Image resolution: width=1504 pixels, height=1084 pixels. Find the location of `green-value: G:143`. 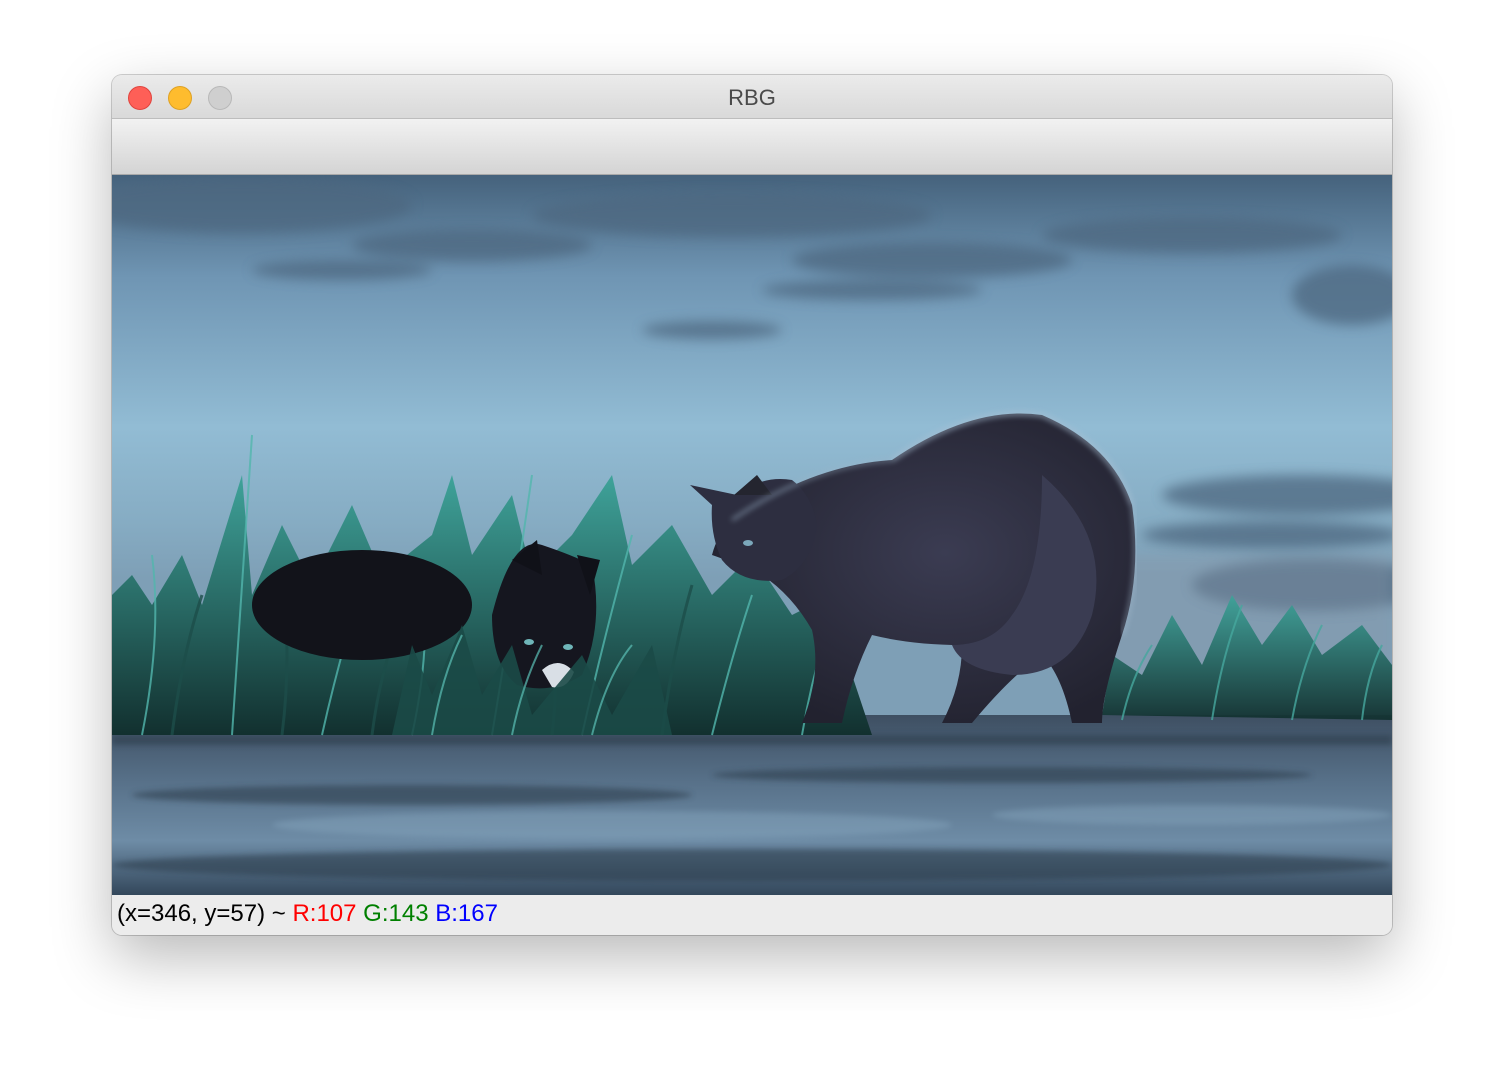

green-value: G:143 is located at coordinates (396, 913).